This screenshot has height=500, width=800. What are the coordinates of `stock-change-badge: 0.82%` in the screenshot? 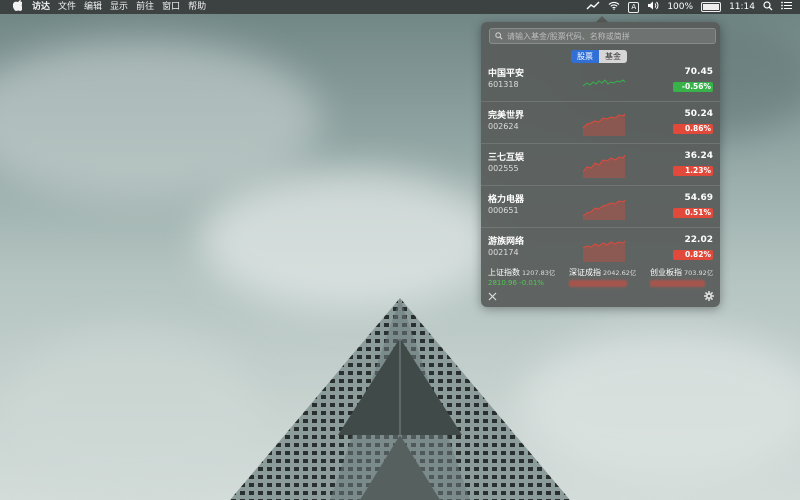 It's located at (693, 255).